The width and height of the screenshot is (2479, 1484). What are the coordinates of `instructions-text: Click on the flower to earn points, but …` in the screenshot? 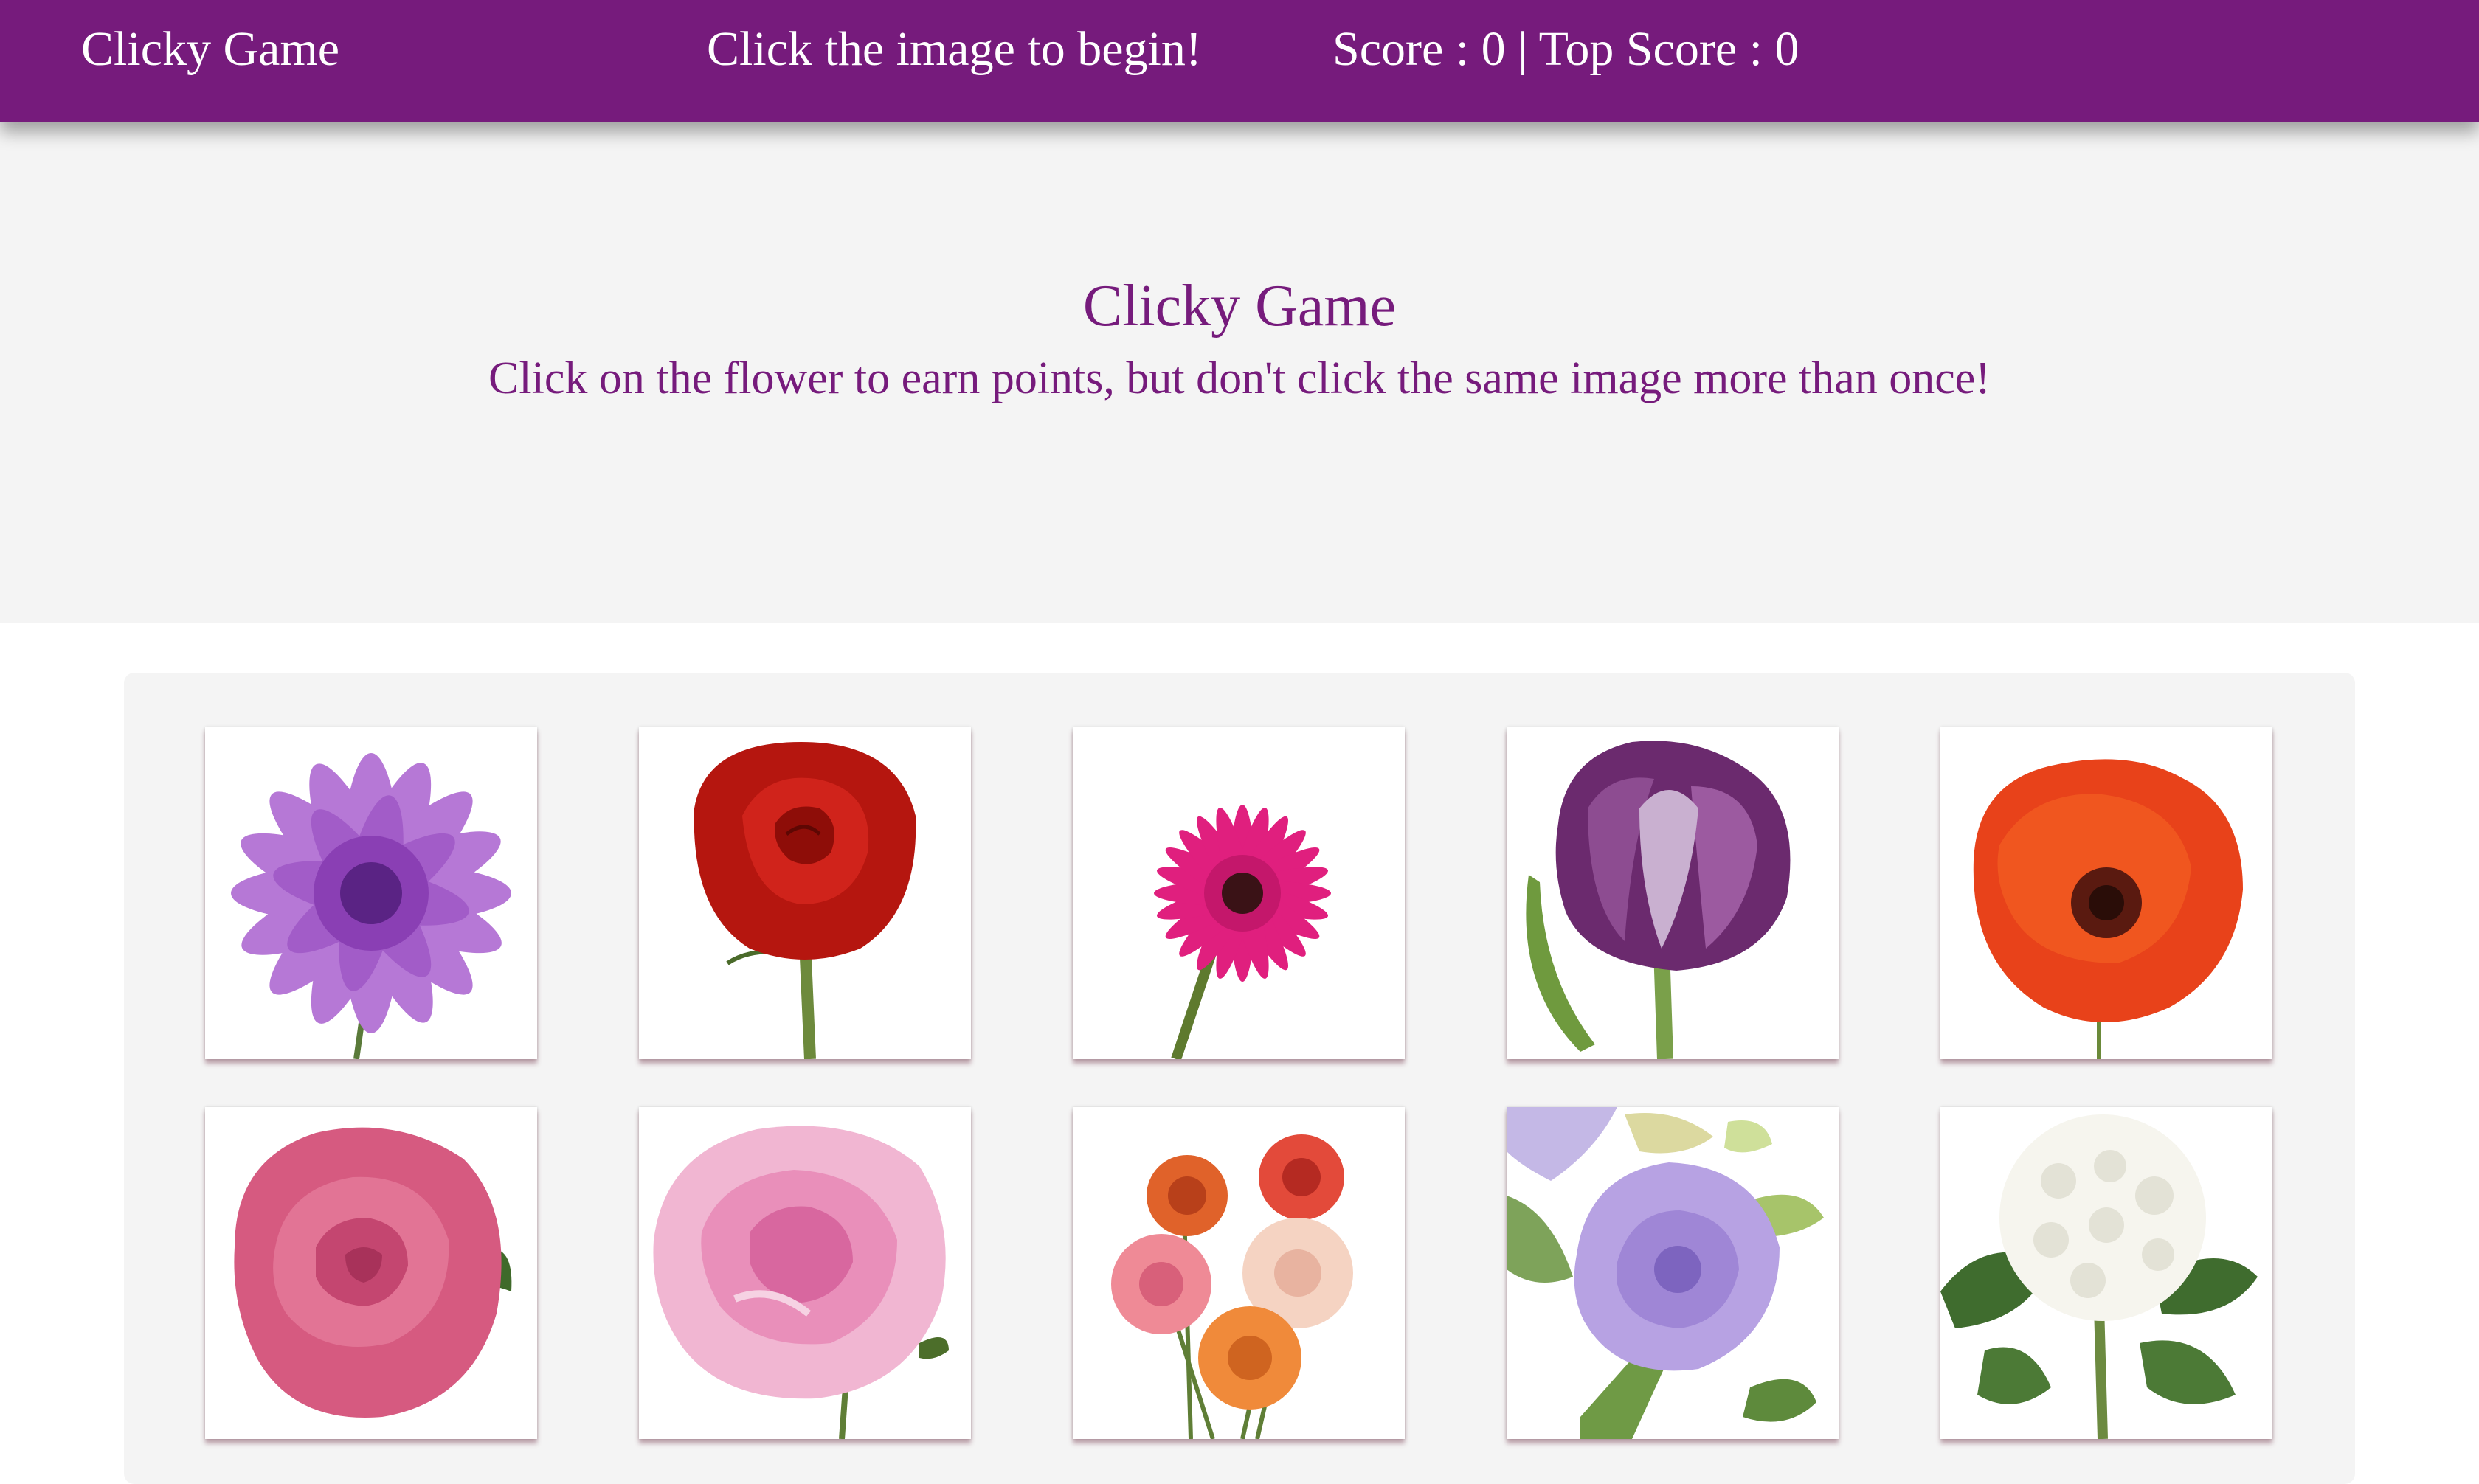 It's located at (1239, 378).